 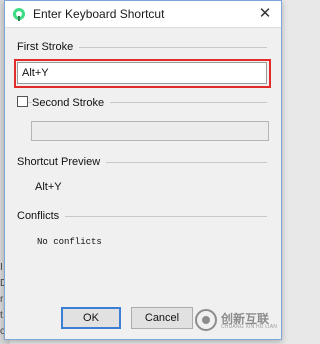 I want to click on watermark-logo-icon, so click(x=206, y=320).